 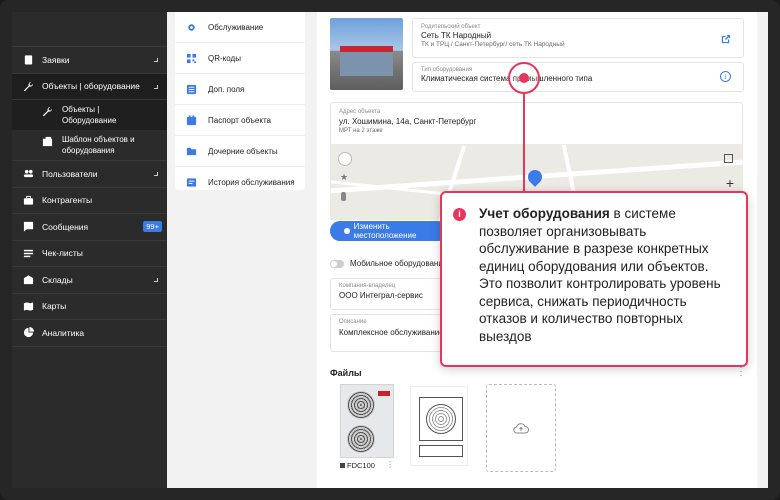 What do you see at coordinates (226, 89) in the screenshot?
I see `object-menu-label: Доп. поля` at bounding box center [226, 89].